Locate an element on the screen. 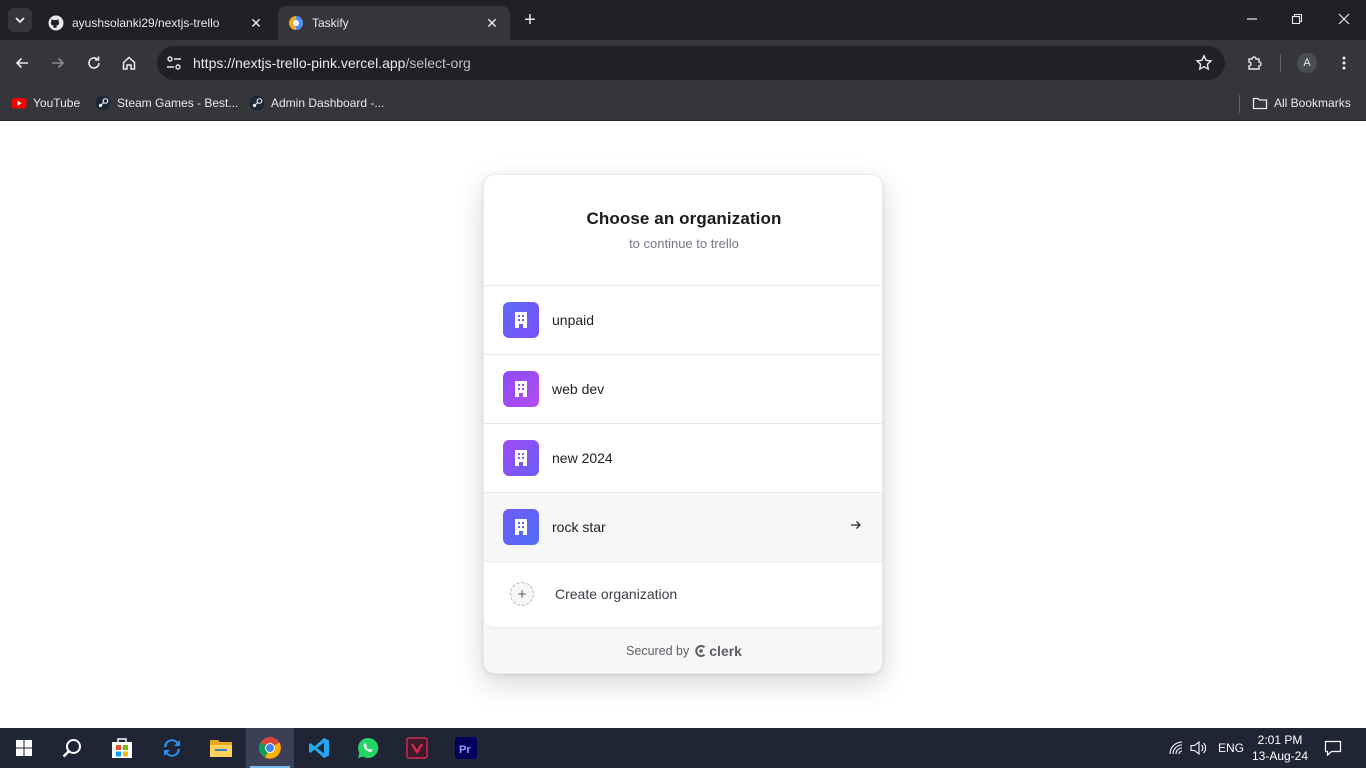 This screenshot has width=1366, height=768. taskbar-vscode is located at coordinates (319, 748).